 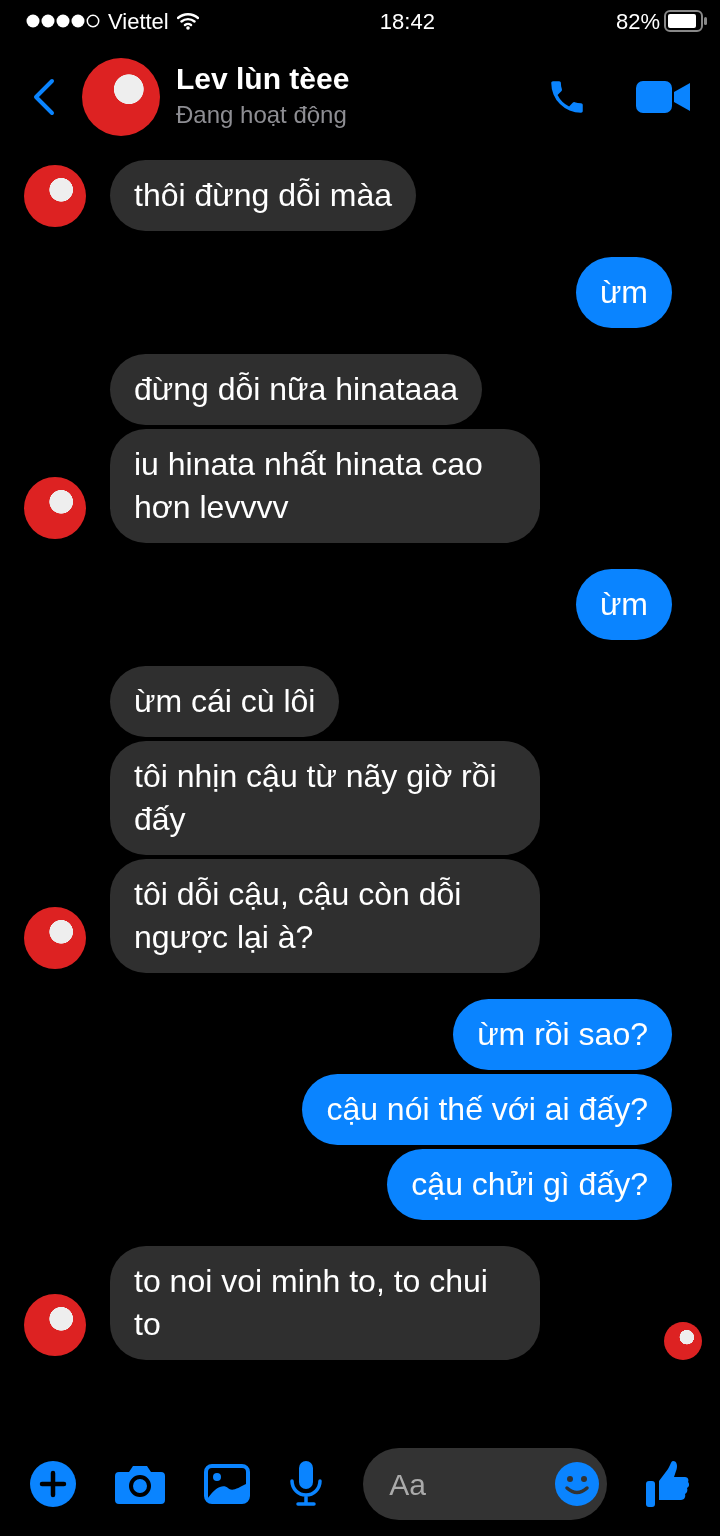 I want to click on message-bubble: thôi đừng dỗi màa, so click(x=263, y=195).